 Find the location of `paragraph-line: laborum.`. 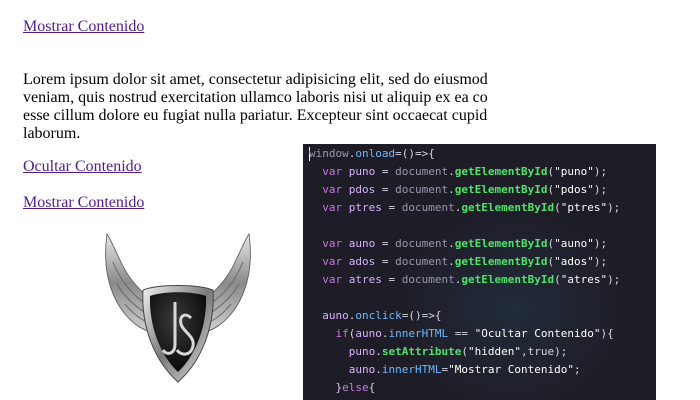

paragraph-line: laborum. is located at coordinates (52, 133).